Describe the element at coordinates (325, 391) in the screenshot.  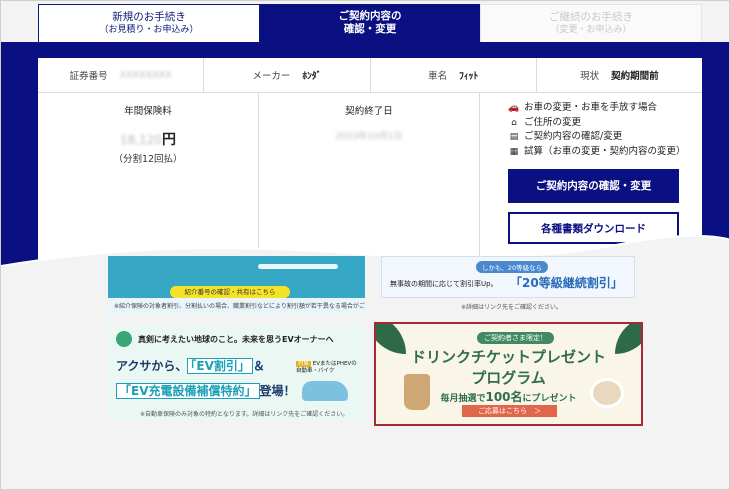
I see `car-illustration-icon` at that location.